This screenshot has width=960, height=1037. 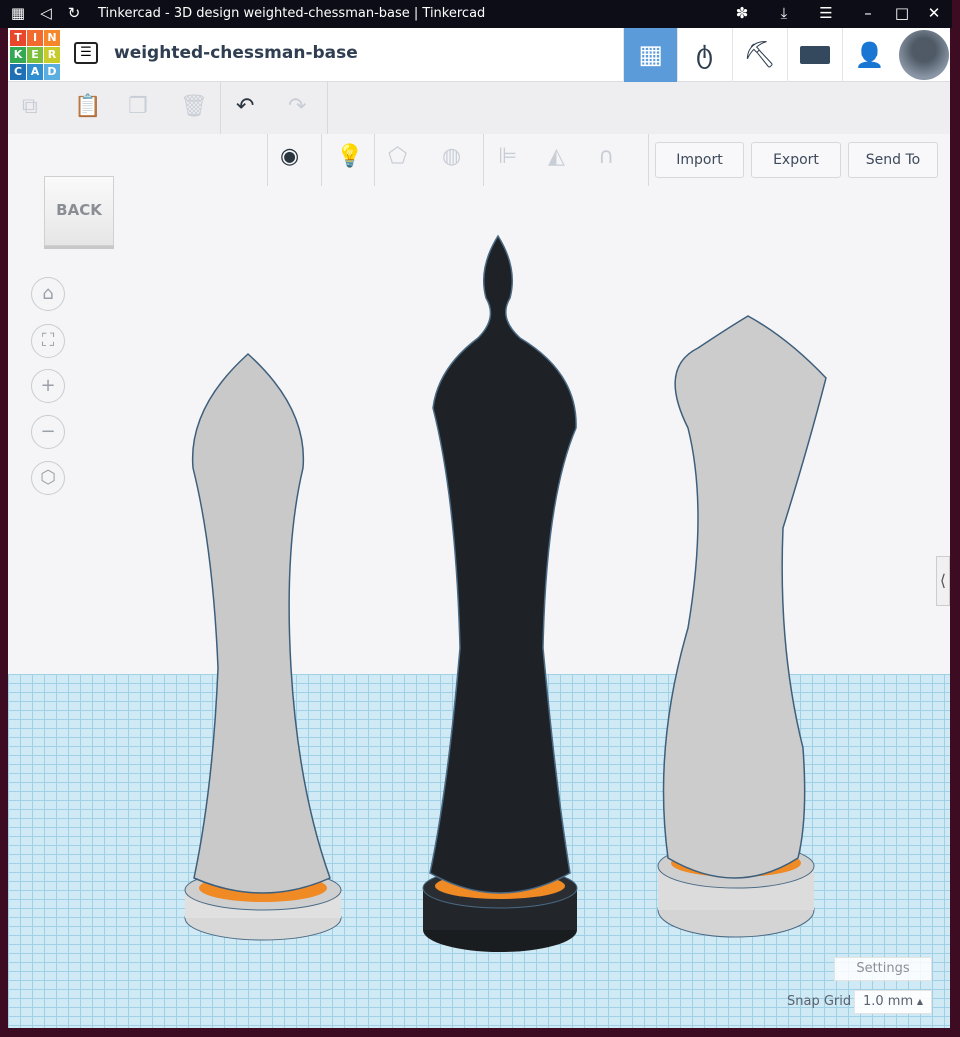 I want to click on king-model, so click(x=500, y=593).